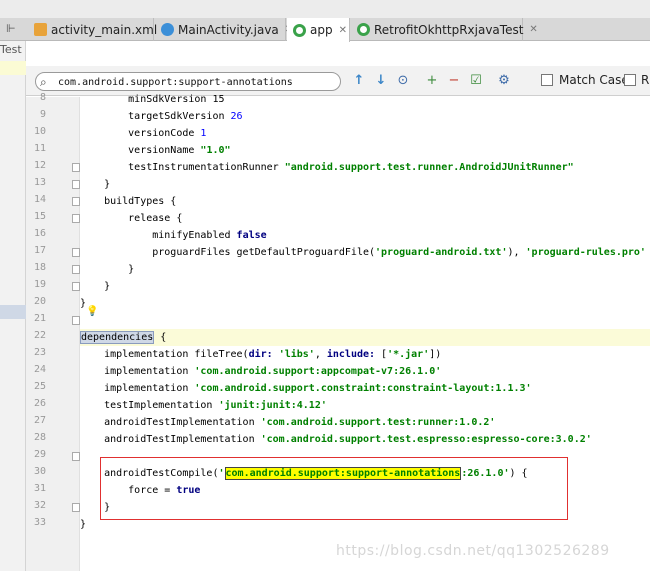 This screenshot has width=650, height=571. I want to click on line-number: 19, so click(39, 284).